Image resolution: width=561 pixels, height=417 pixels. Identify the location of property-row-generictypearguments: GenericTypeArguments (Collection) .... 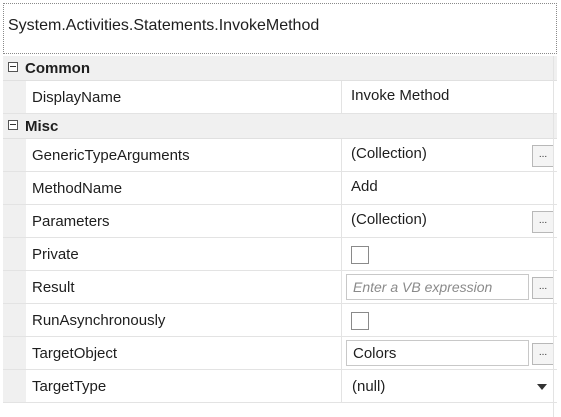
(280, 155).